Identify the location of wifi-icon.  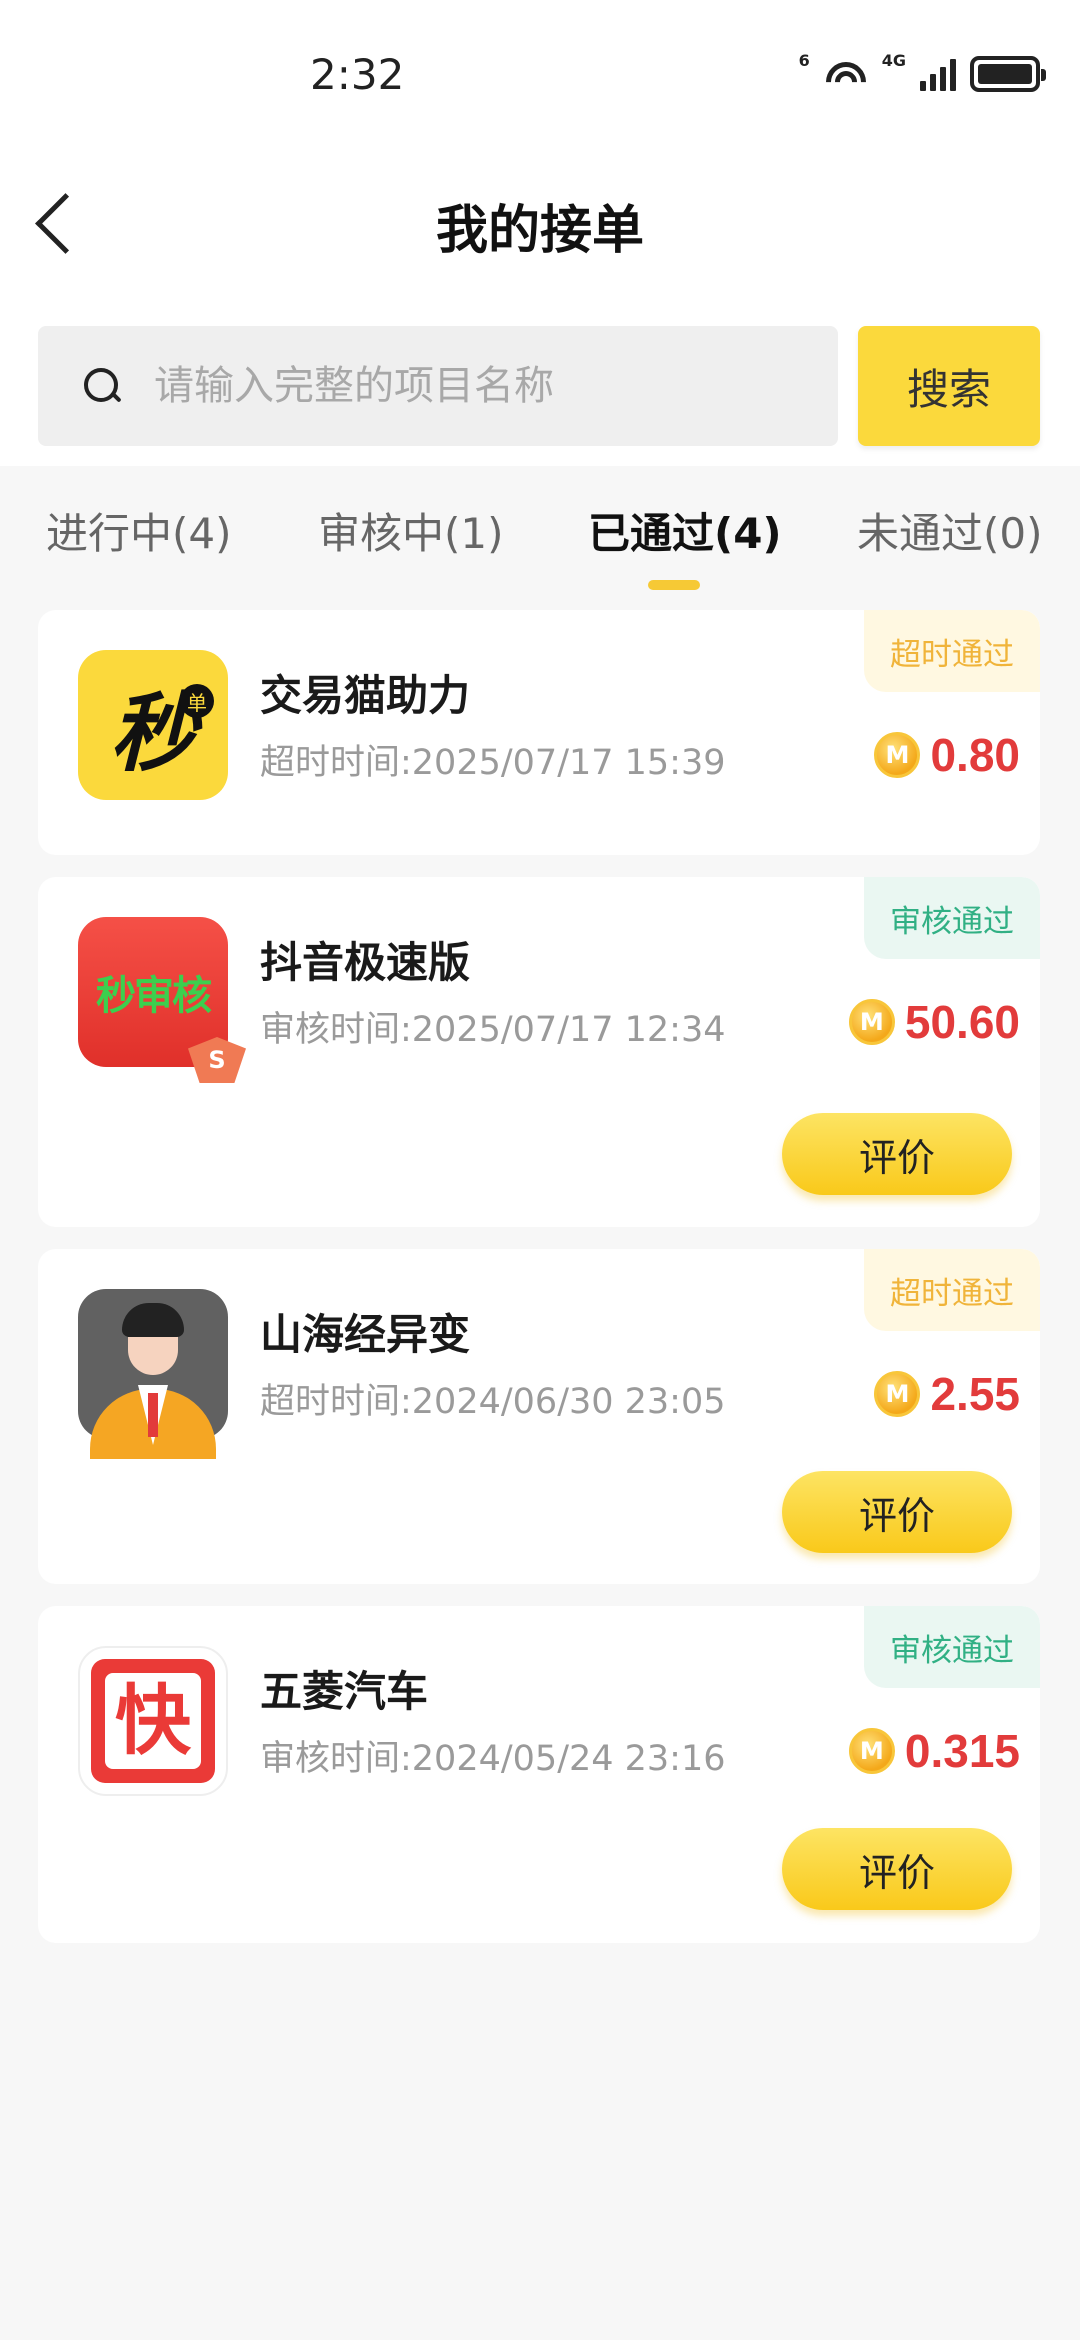
(845, 74).